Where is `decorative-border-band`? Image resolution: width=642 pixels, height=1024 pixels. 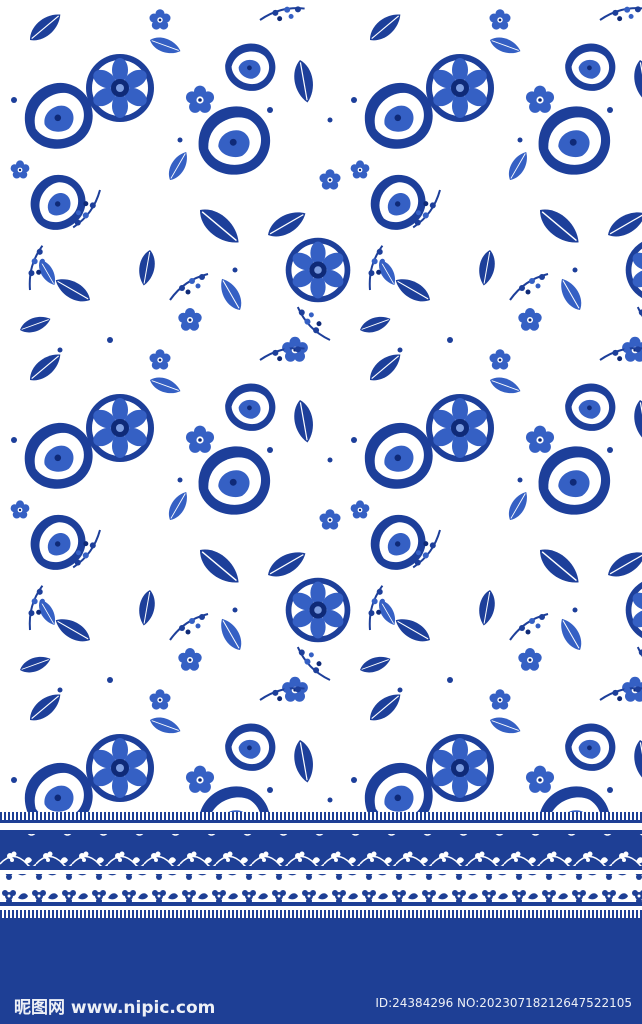
decorative-border-band is located at coordinates (321, 868).